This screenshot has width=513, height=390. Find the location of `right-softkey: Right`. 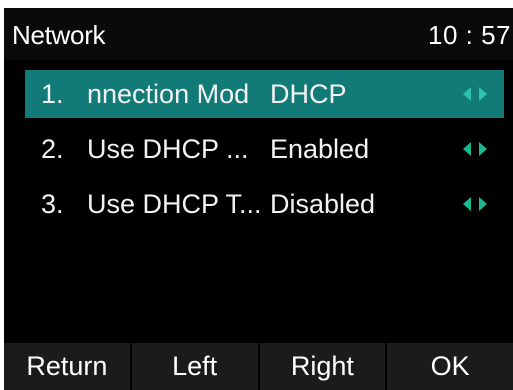

right-softkey: Right is located at coordinates (324, 366).